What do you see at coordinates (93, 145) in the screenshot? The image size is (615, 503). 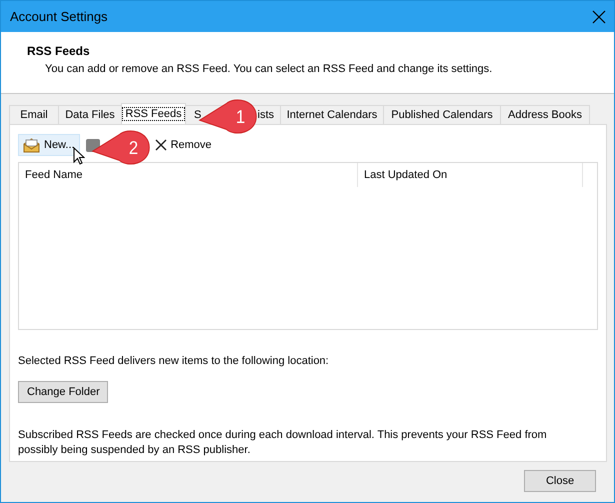 I see `toolbar-icon` at bounding box center [93, 145].